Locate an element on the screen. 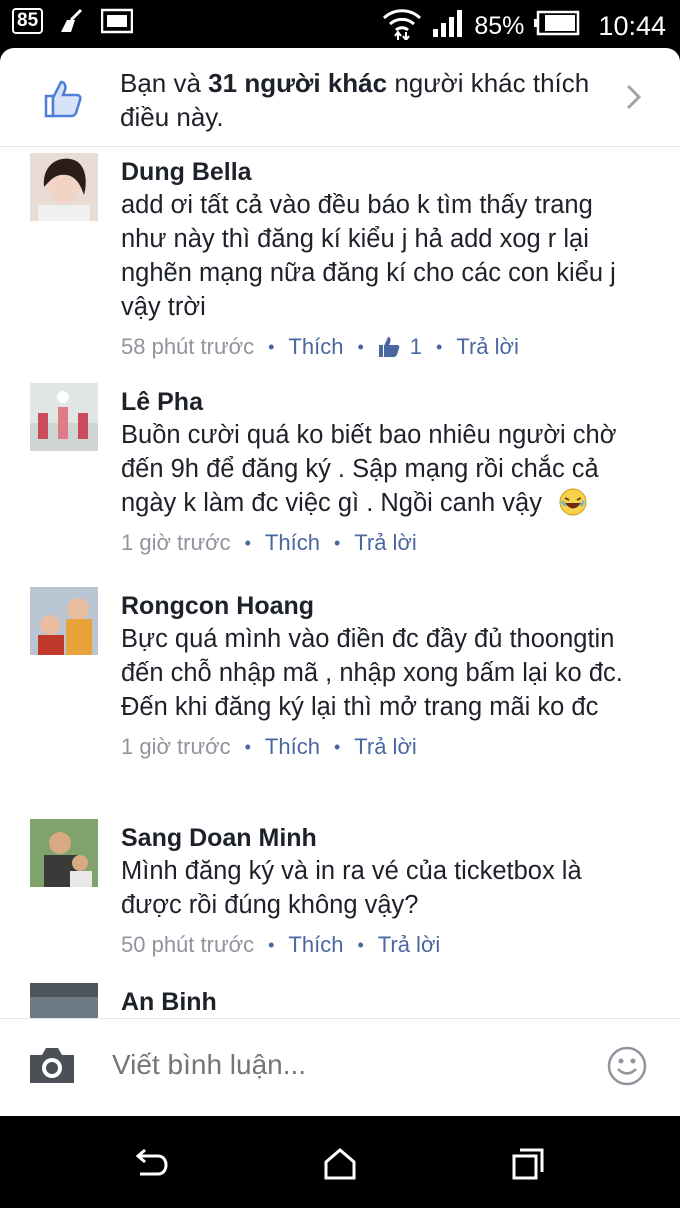  smiley-icon is located at coordinates (627, 1066).